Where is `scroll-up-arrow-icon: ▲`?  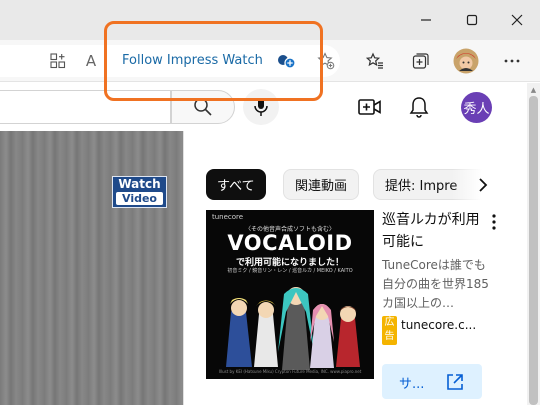
scroll-up-arrow-icon: ▲ is located at coordinates (533, 90).